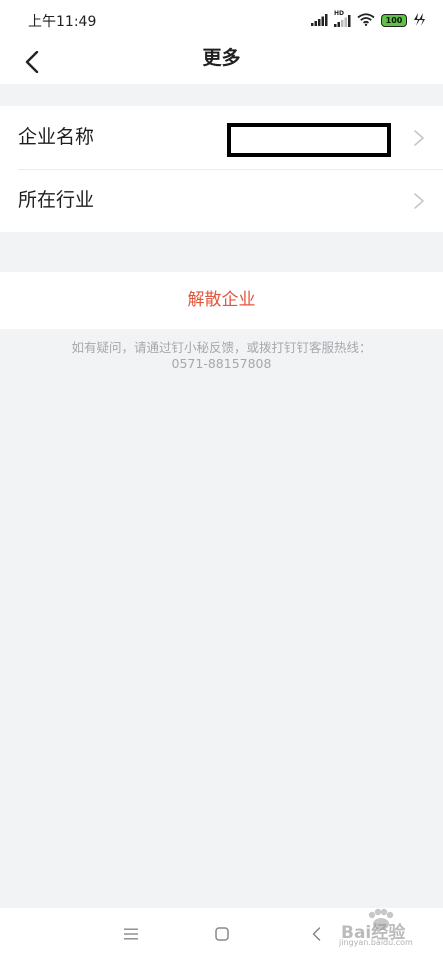  I want to click on dissolve-company-button: 解散企业, so click(221, 300).